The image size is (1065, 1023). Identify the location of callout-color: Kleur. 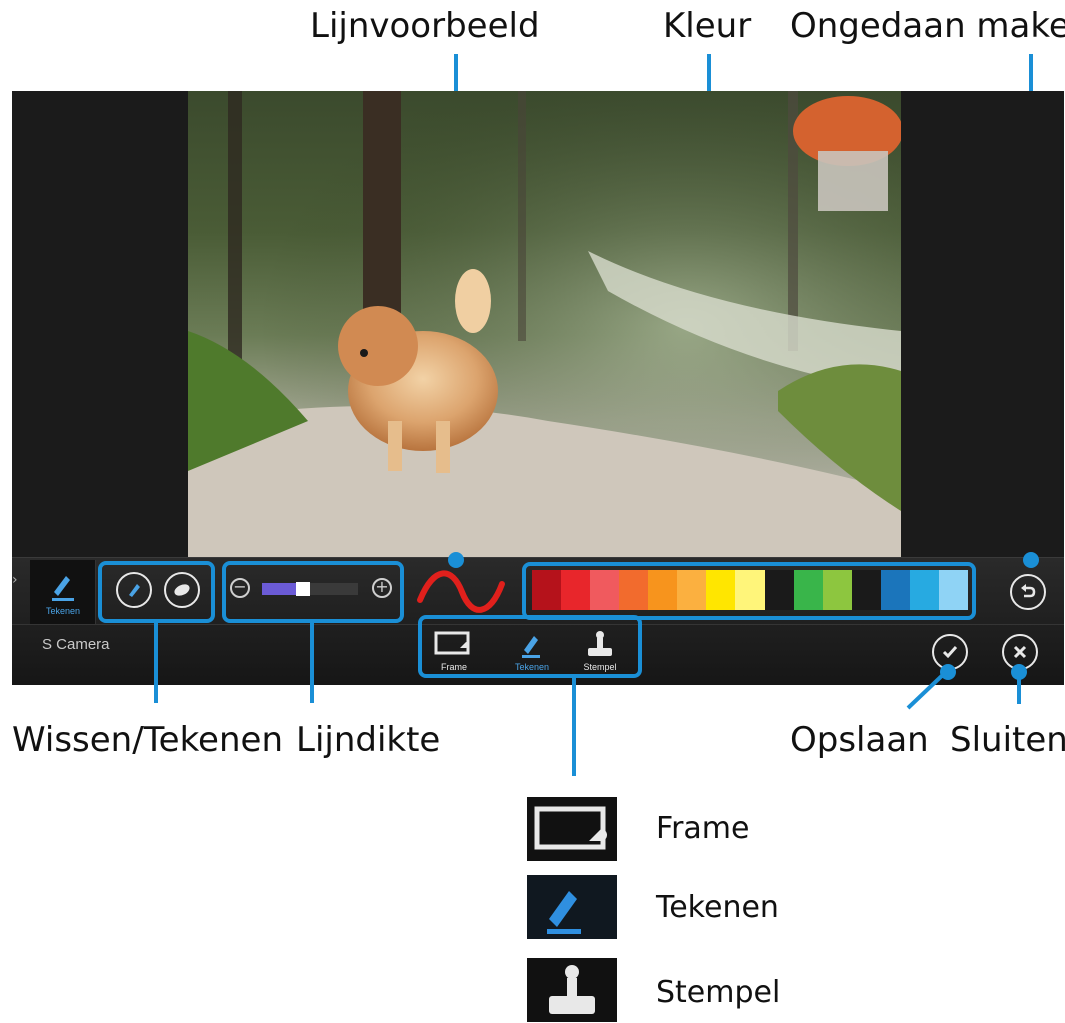
(707, 26).